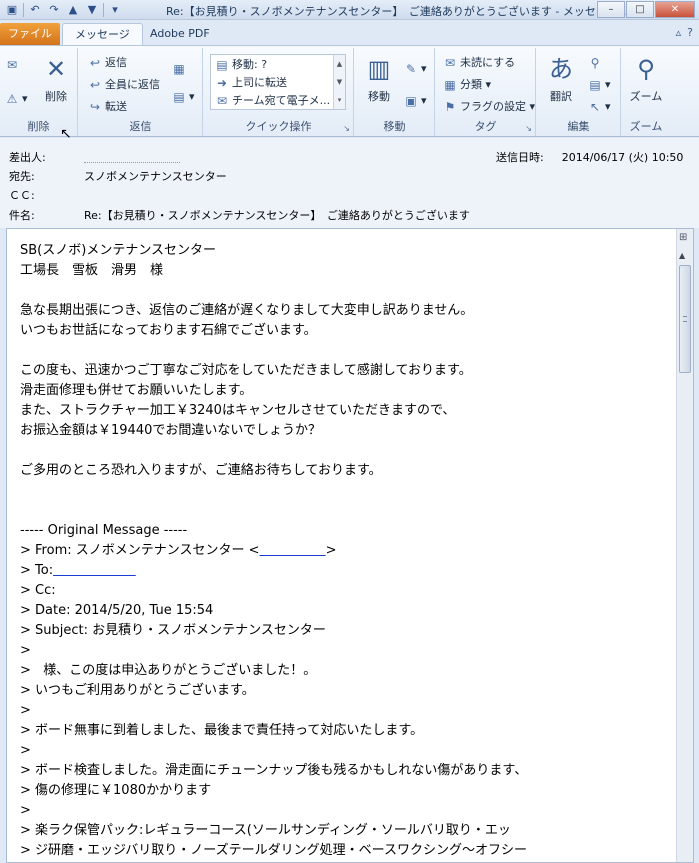 The height and width of the screenshot is (863, 699). I want to click on tab-message: メッセージ, so click(102, 34).